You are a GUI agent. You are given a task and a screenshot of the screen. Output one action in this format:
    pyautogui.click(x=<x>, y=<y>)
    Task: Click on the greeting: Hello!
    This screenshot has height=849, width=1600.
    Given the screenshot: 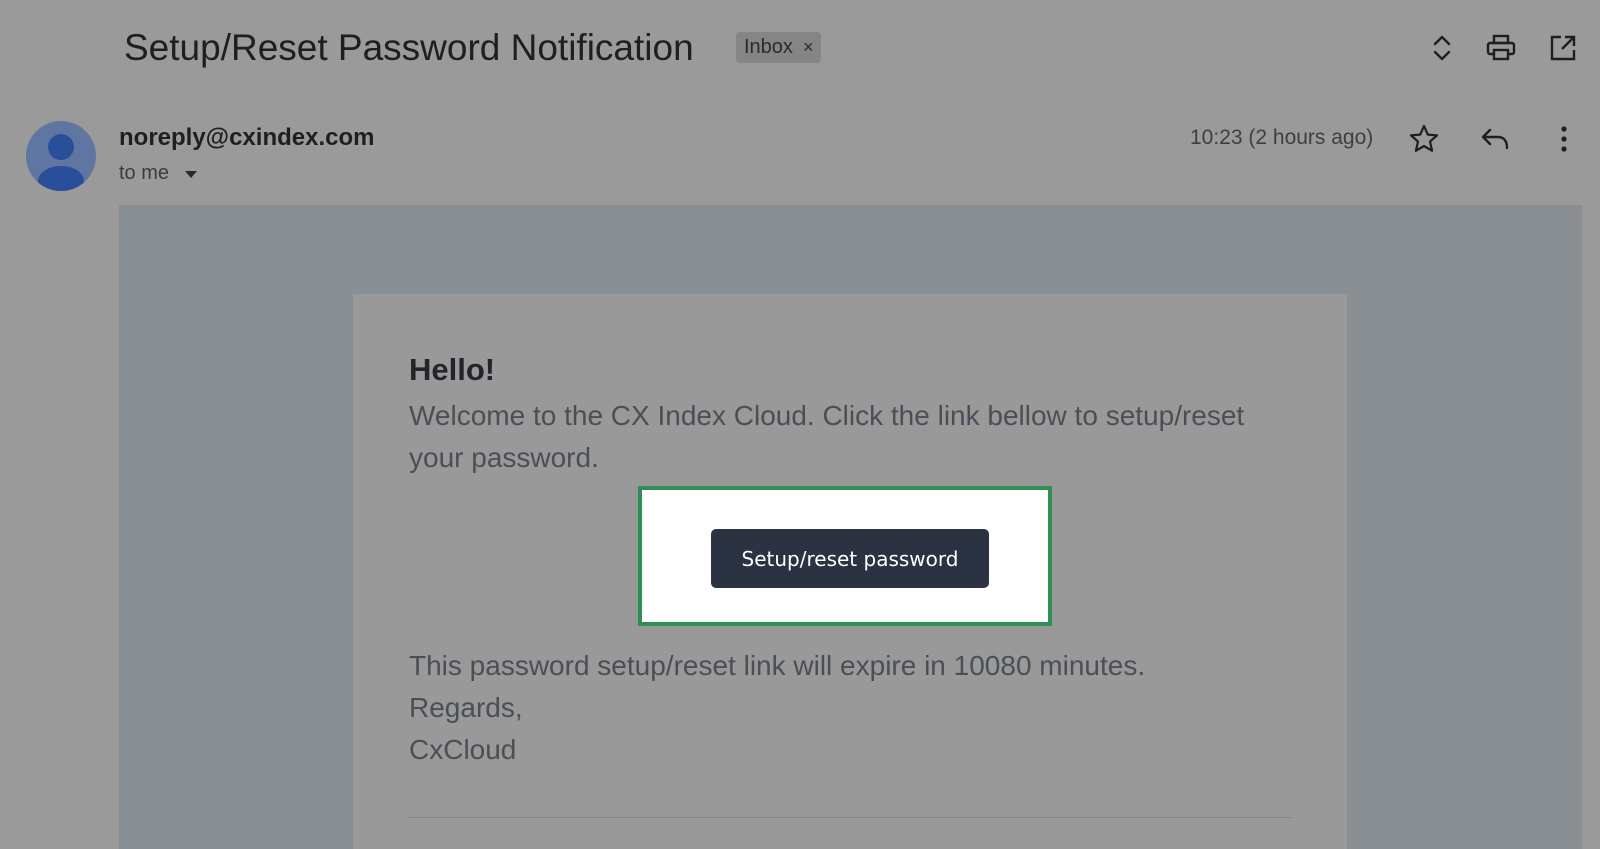 What is the action you would take?
    pyautogui.click(x=452, y=369)
    